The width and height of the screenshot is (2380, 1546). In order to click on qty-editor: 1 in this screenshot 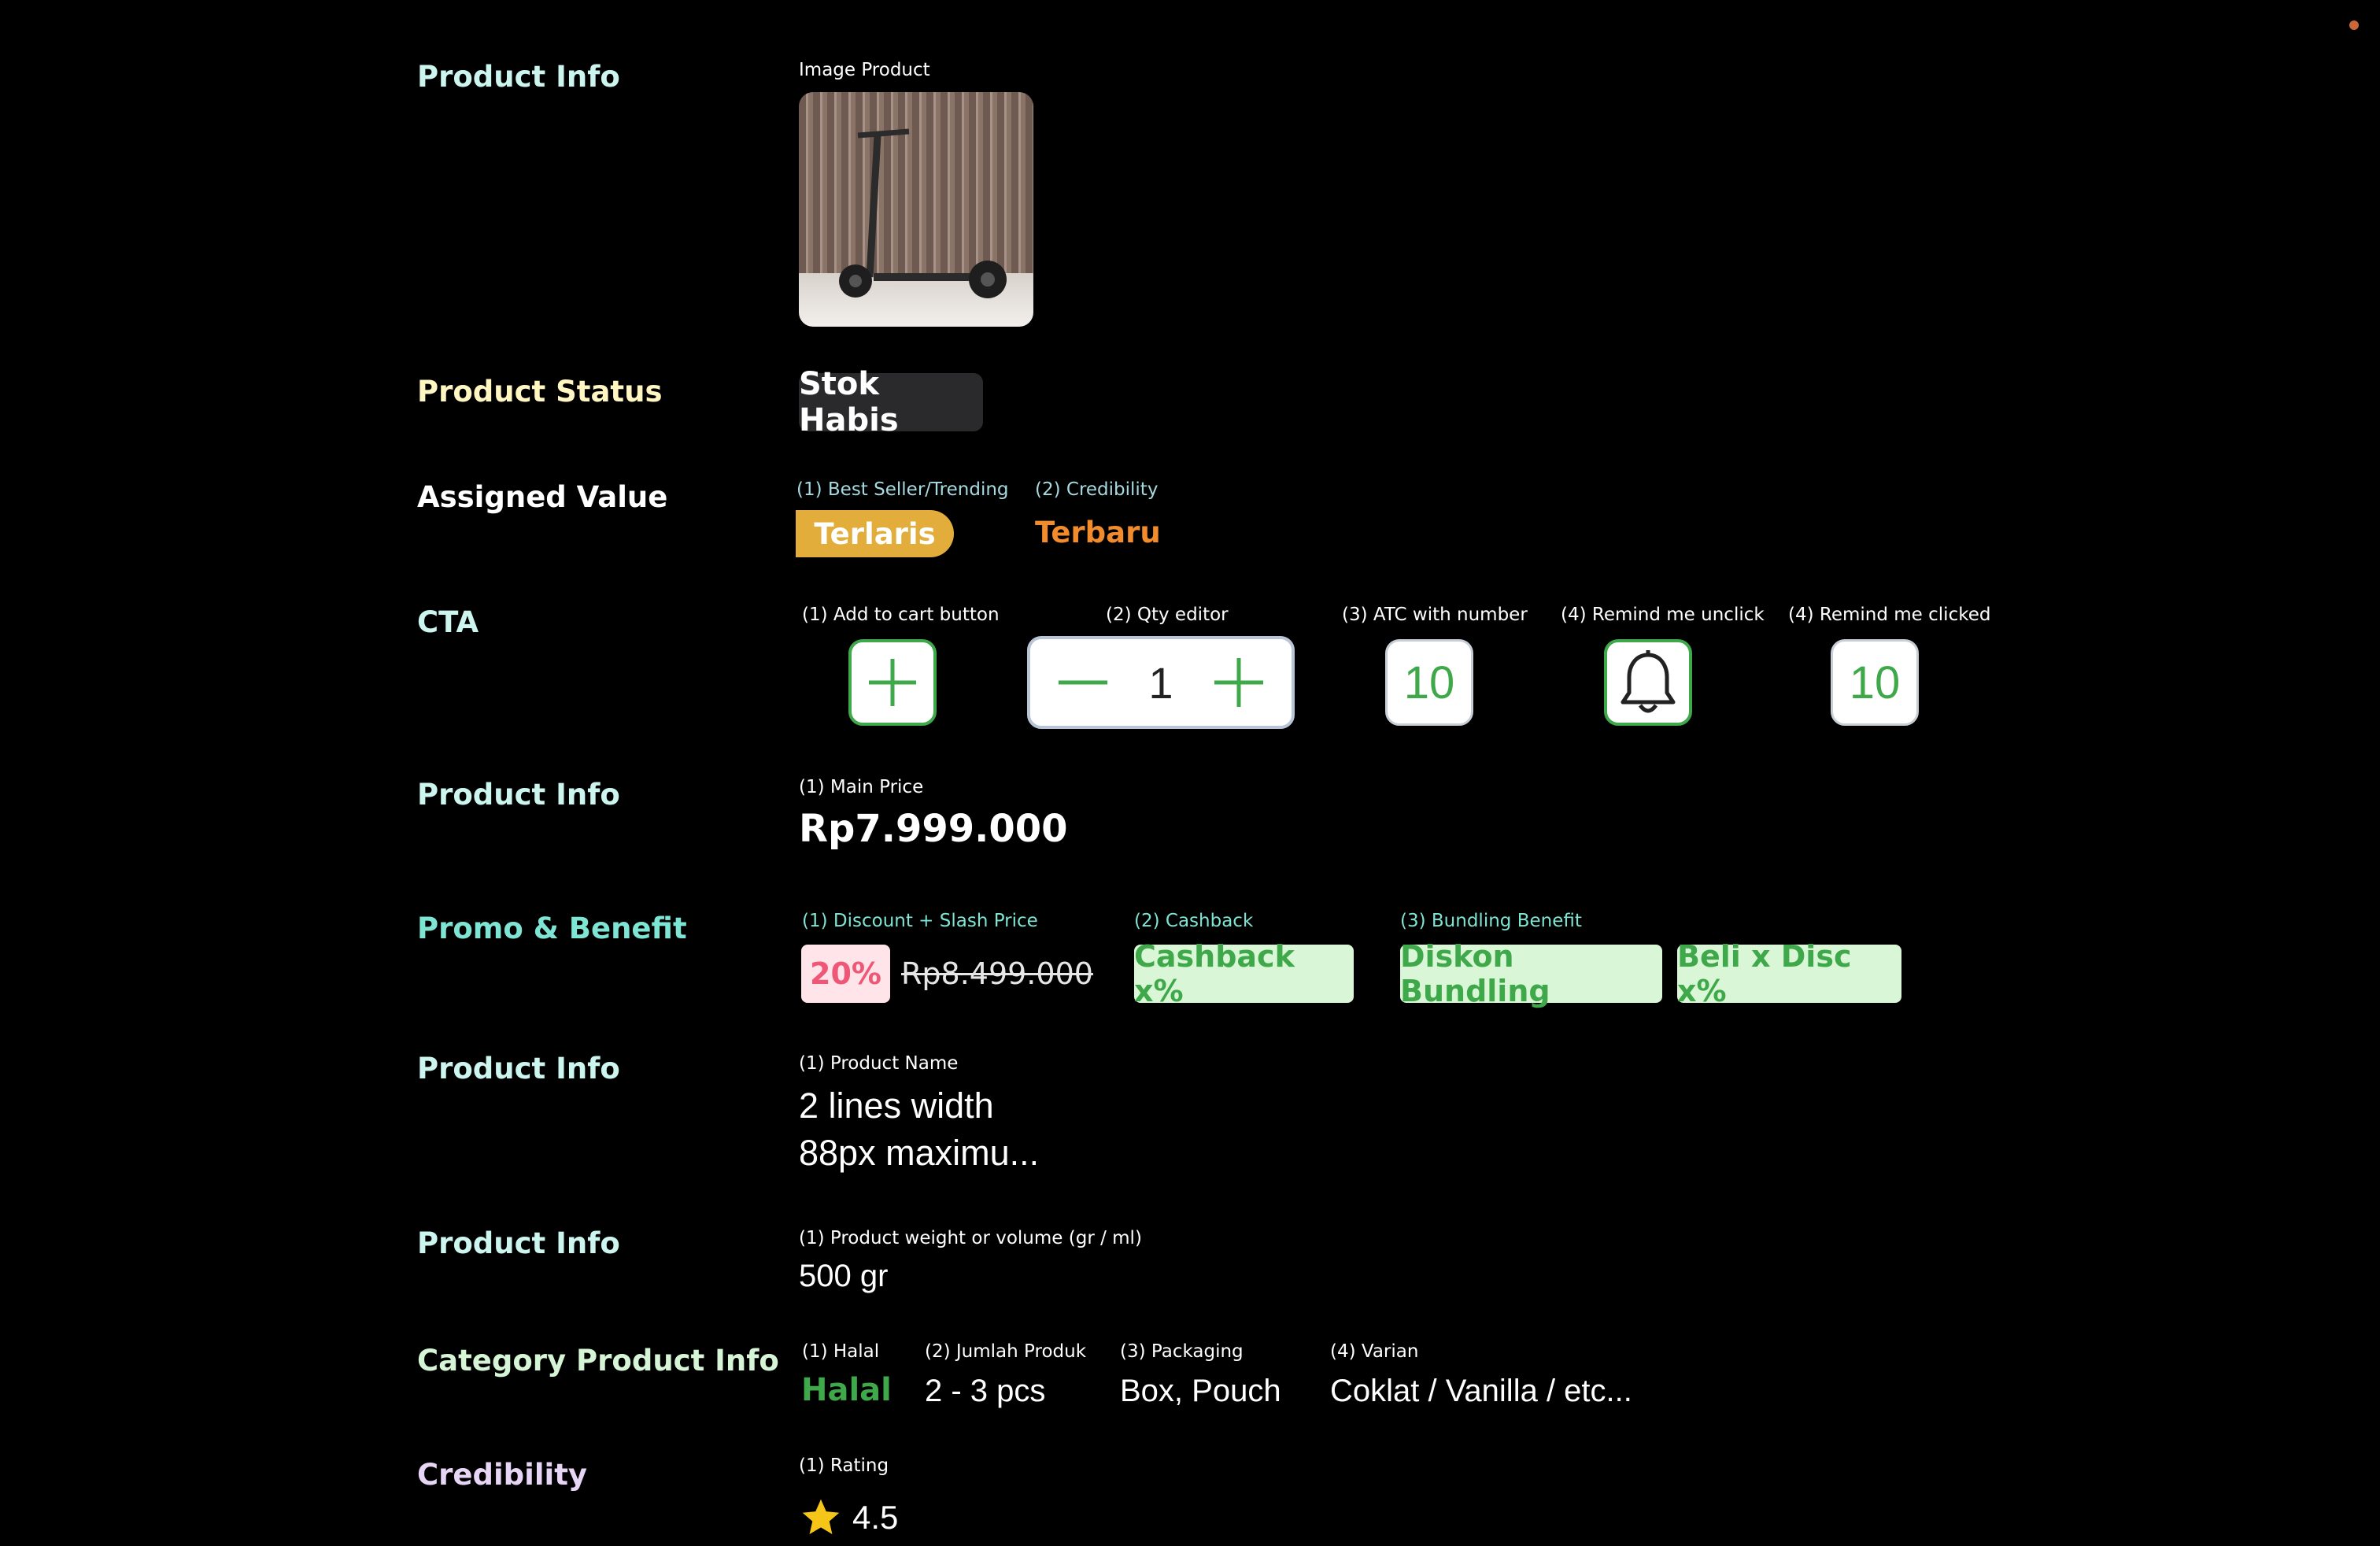, I will do `click(1161, 682)`.